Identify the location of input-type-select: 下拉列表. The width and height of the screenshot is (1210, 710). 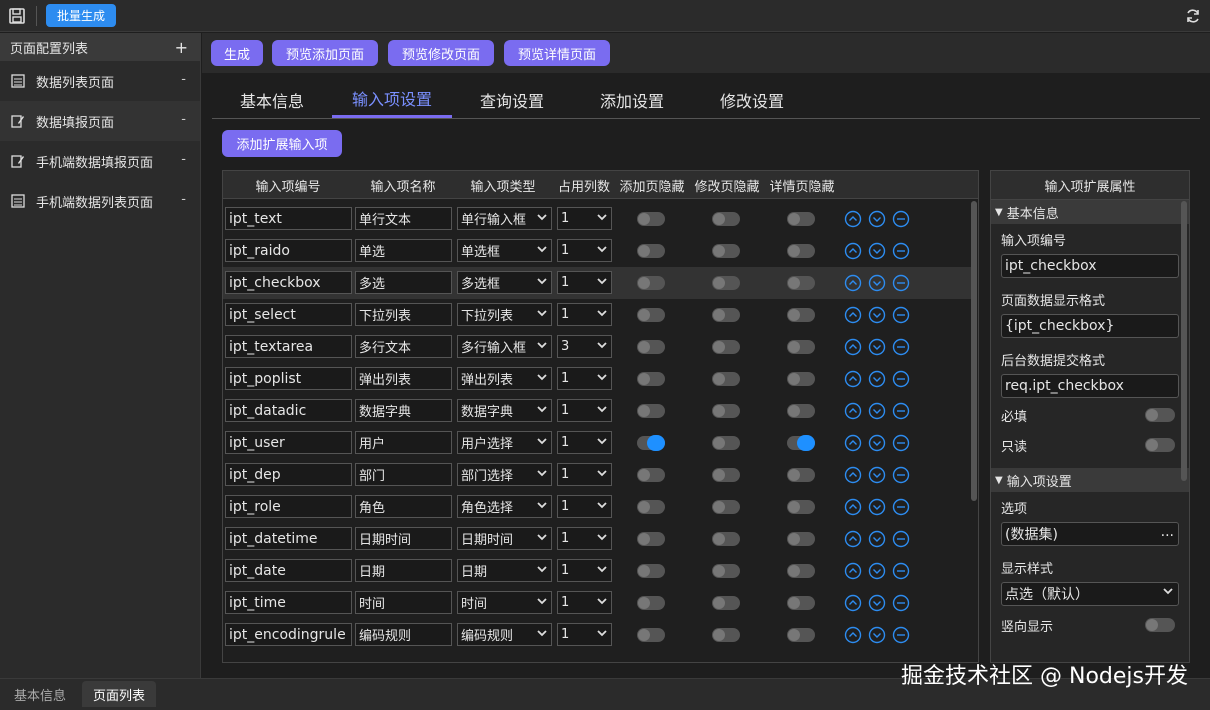
(504, 314).